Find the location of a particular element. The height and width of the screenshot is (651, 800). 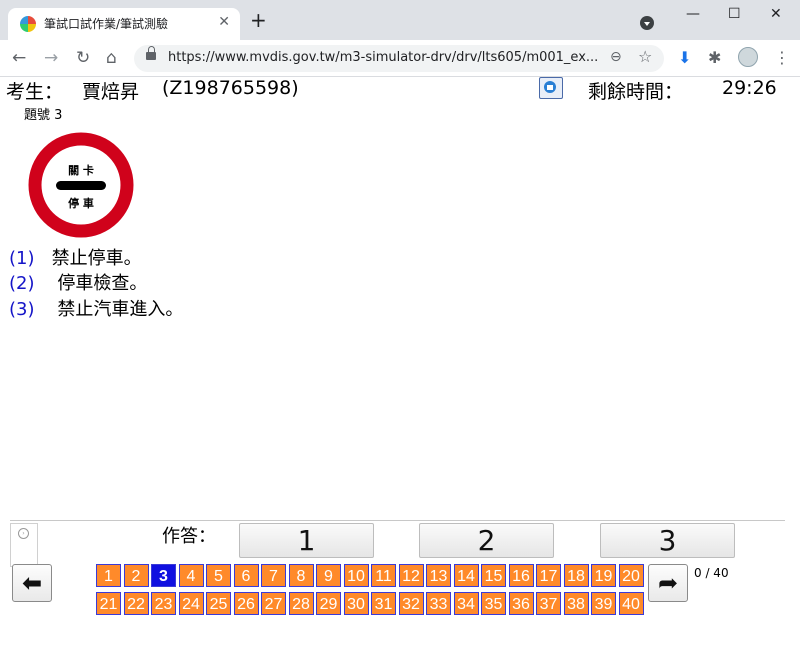

option-number: (2) is located at coordinates (22, 283).